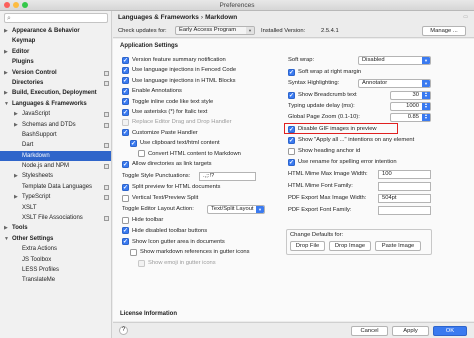 The height and width of the screenshot is (338, 474). Describe the element at coordinates (227, 176) in the screenshot. I see `style-punctuations-field: .,;:!?` at that location.